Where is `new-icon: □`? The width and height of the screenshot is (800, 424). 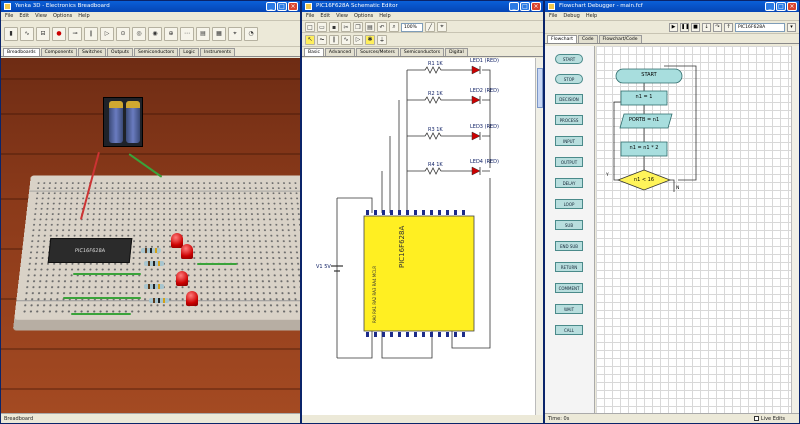
new-icon: □ is located at coordinates (310, 27).